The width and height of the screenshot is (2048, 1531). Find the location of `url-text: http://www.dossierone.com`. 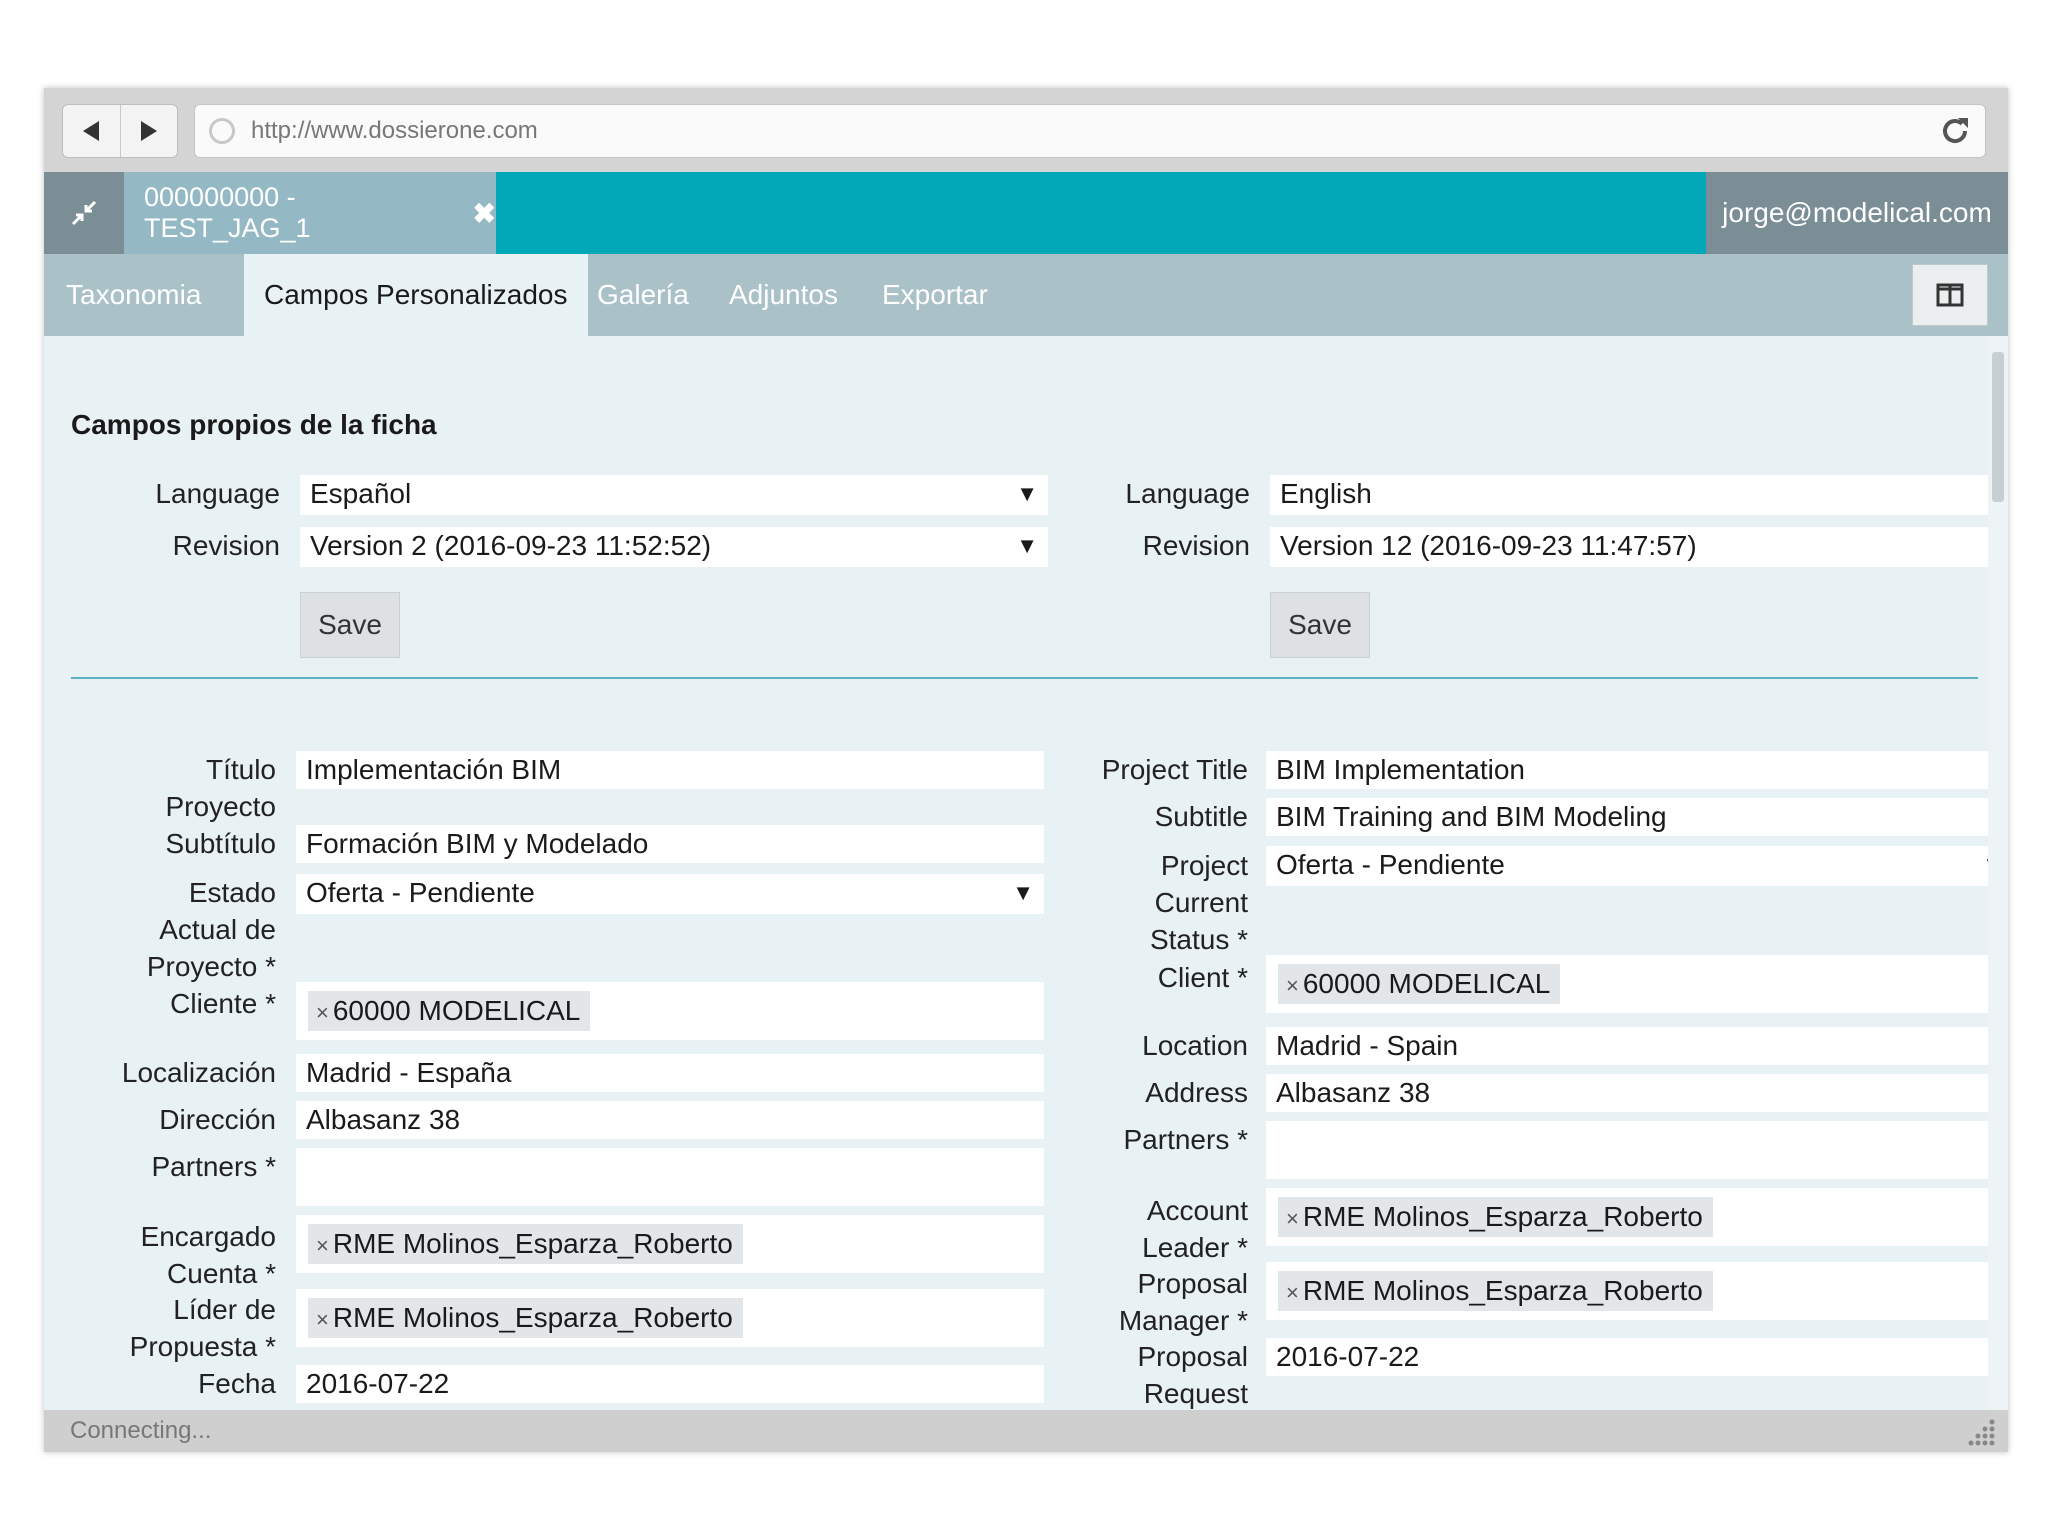

url-text: http://www.dossierone.com is located at coordinates (394, 130).